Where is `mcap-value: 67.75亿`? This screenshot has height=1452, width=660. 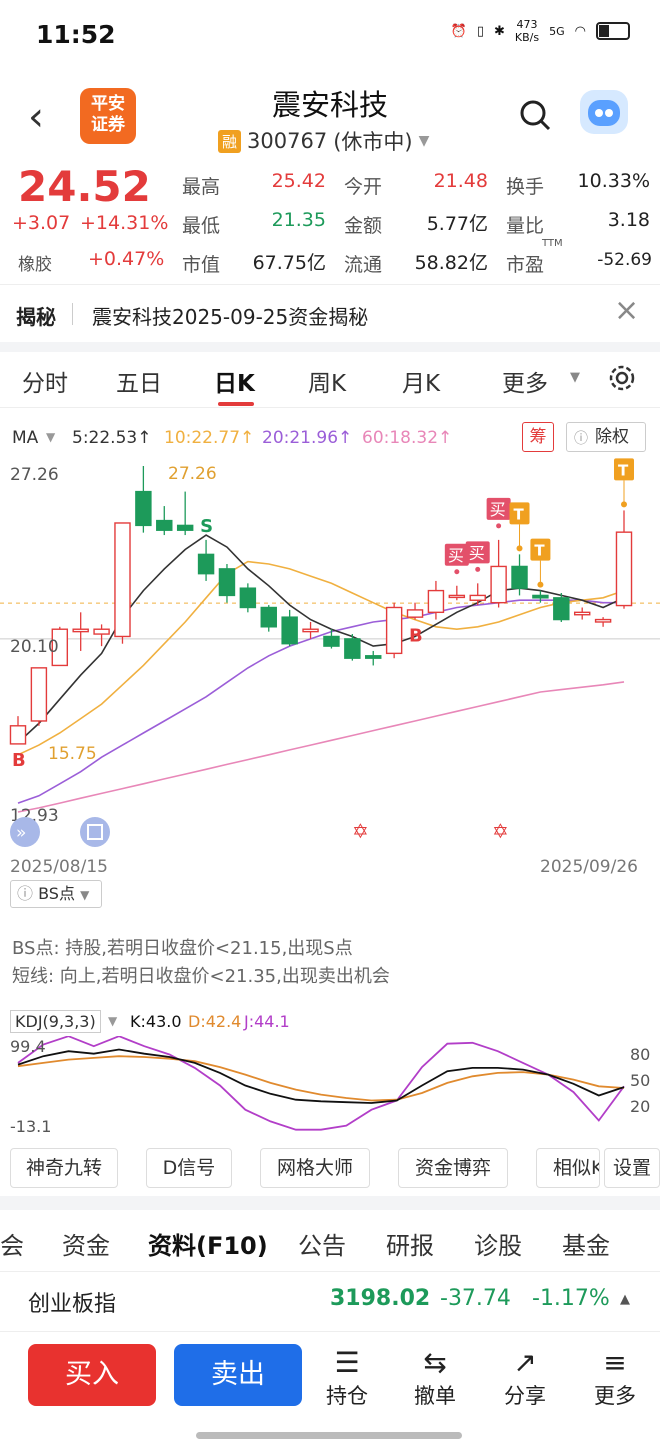 mcap-value: 67.75亿 is located at coordinates (289, 263).